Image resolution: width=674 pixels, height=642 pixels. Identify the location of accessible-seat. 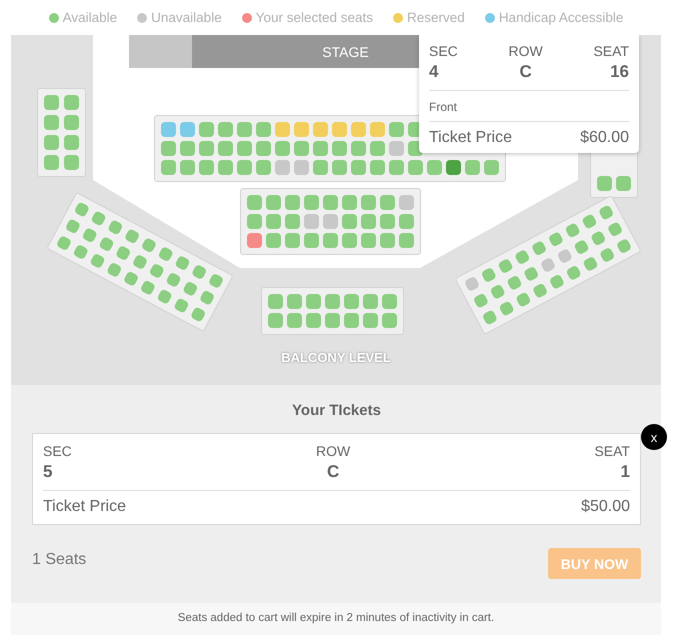
(168, 129).